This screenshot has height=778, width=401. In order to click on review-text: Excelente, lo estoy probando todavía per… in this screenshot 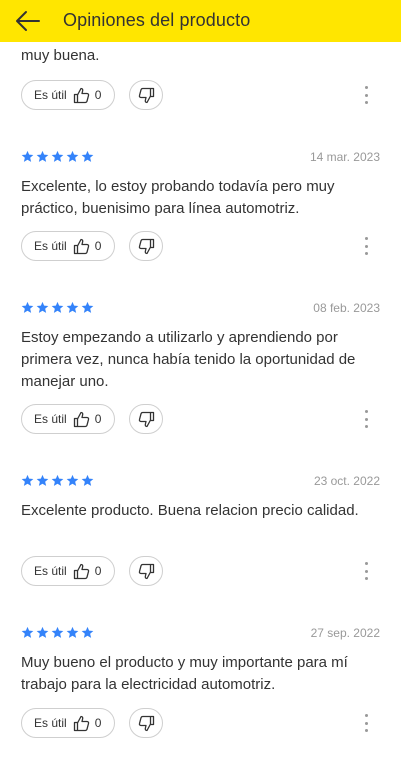, I will do `click(178, 197)`.